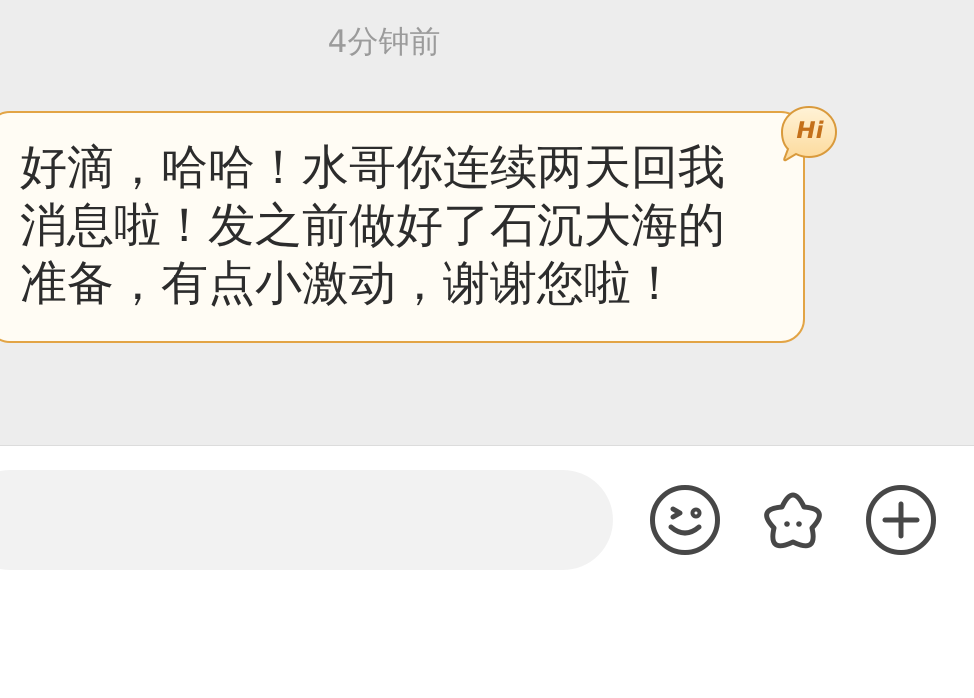  I want to click on plus-icon, so click(901, 520).